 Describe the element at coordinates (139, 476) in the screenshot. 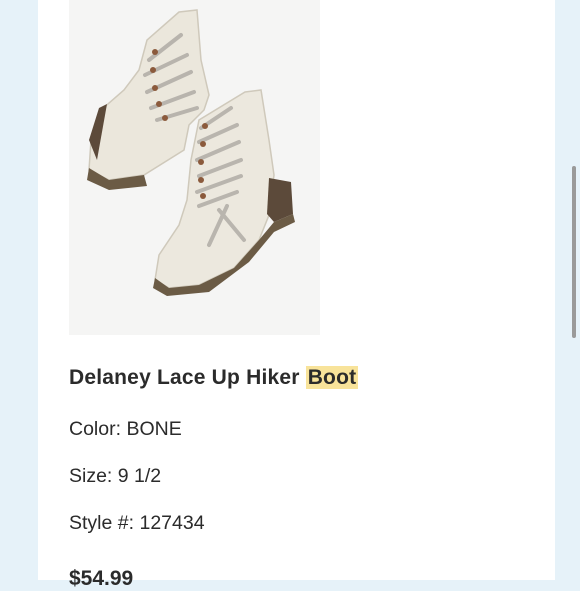

I see `size-value: 9 1/2` at that location.